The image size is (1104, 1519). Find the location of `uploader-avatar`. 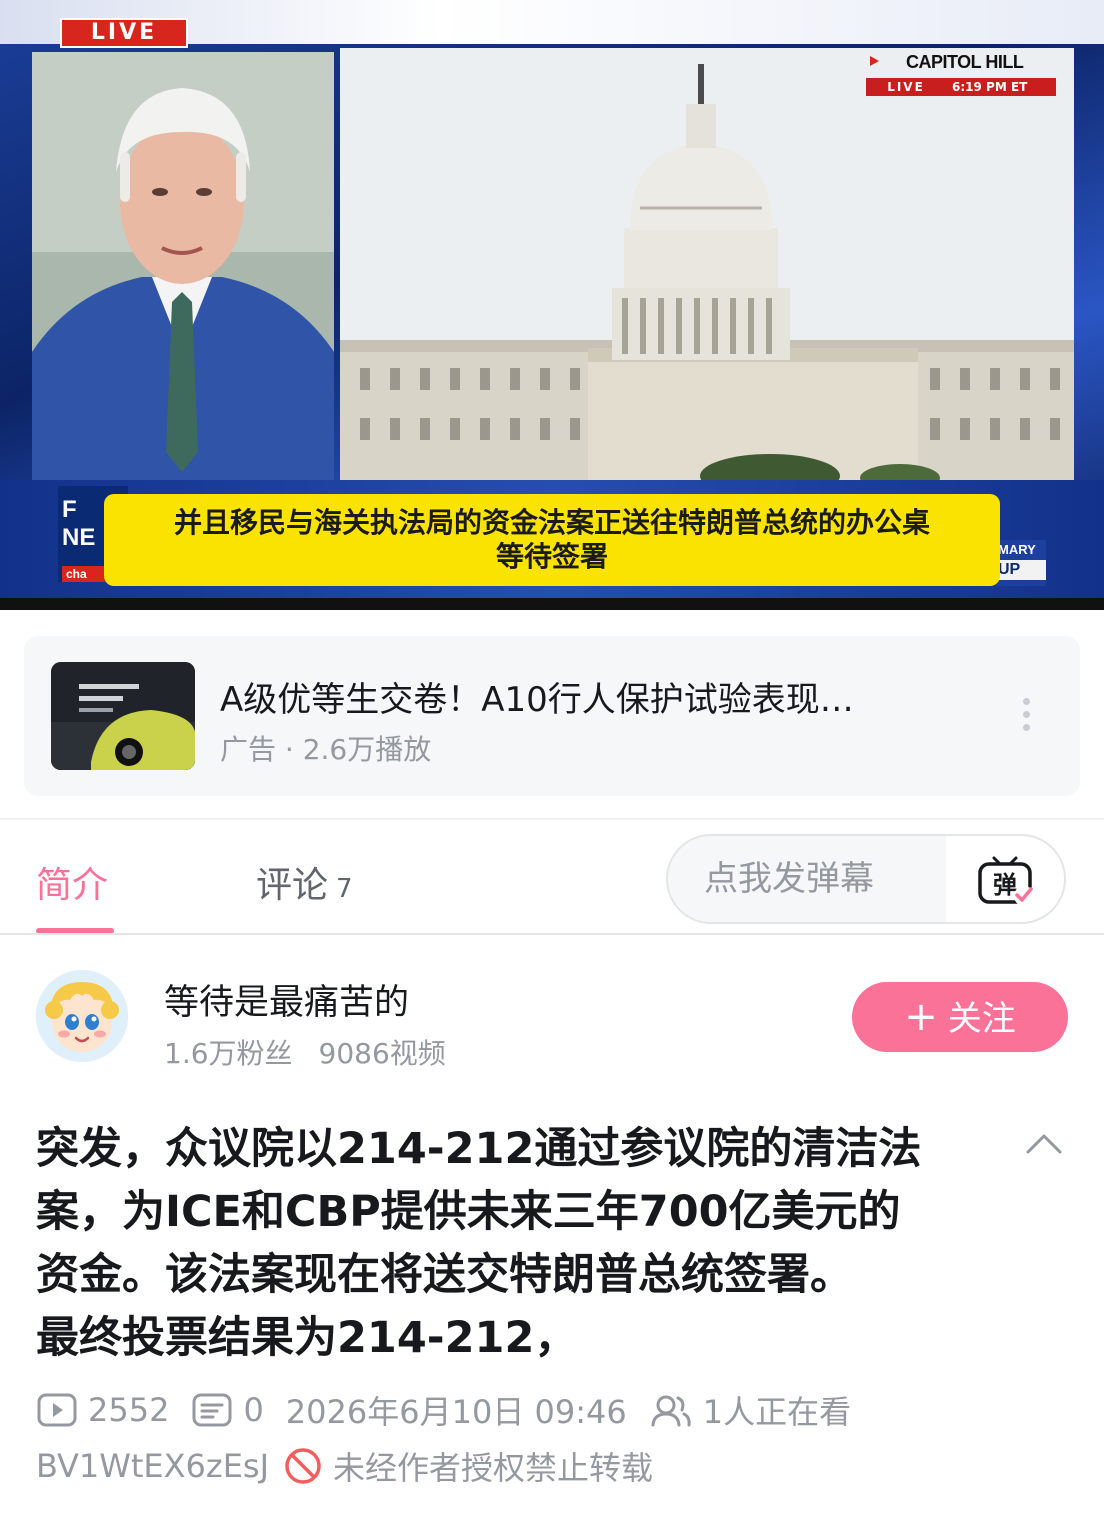

uploader-avatar is located at coordinates (82, 1016).